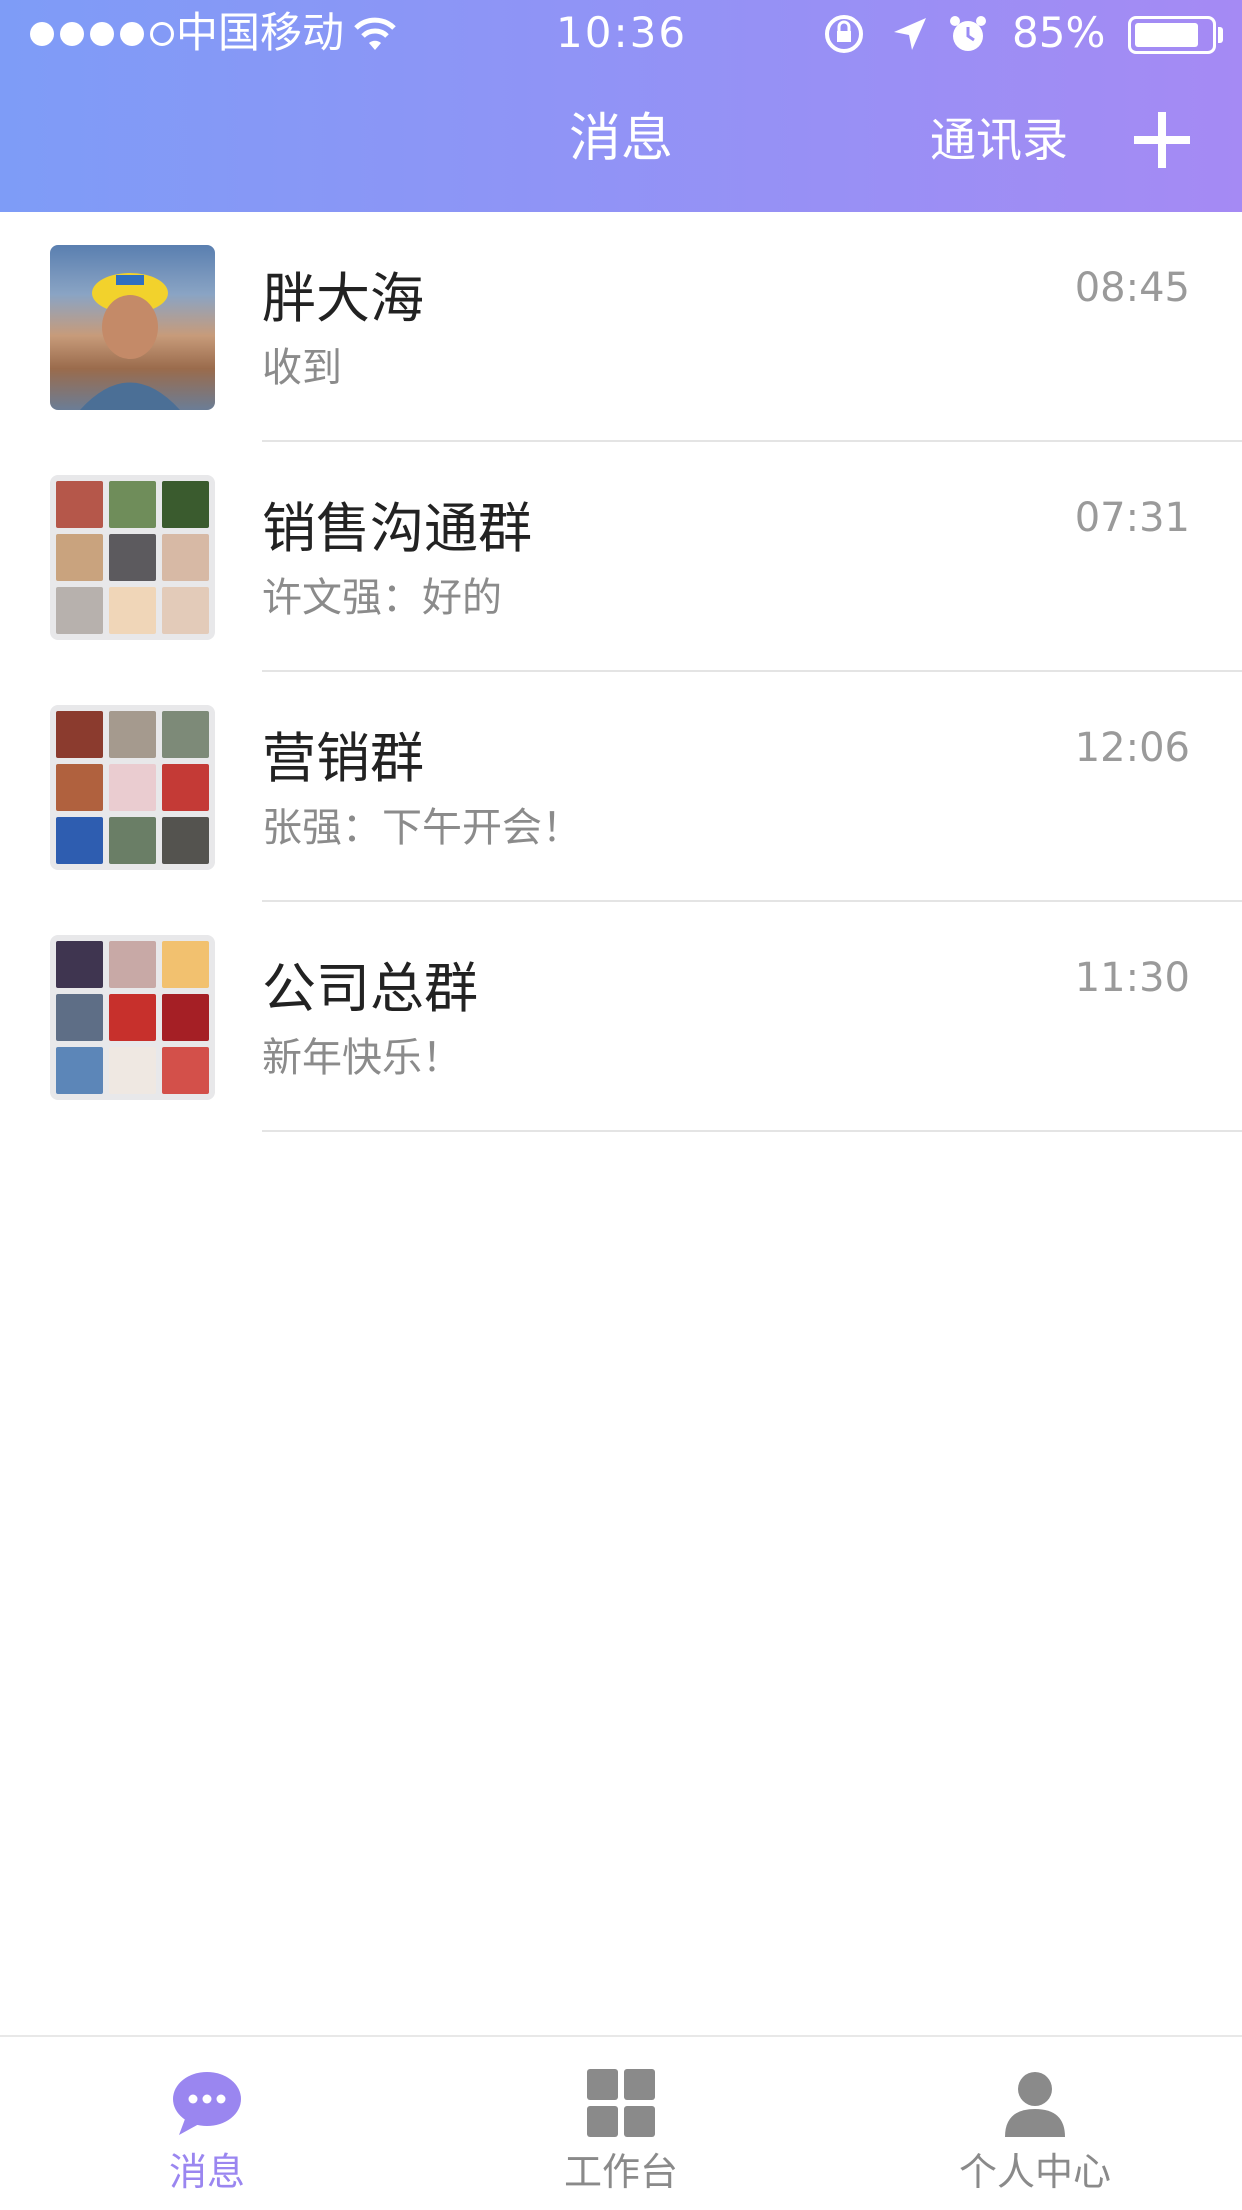 This screenshot has height=2210, width=1242. What do you see at coordinates (206, 2172) in the screenshot?
I see `tab-label: 消息` at bounding box center [206, 2172].